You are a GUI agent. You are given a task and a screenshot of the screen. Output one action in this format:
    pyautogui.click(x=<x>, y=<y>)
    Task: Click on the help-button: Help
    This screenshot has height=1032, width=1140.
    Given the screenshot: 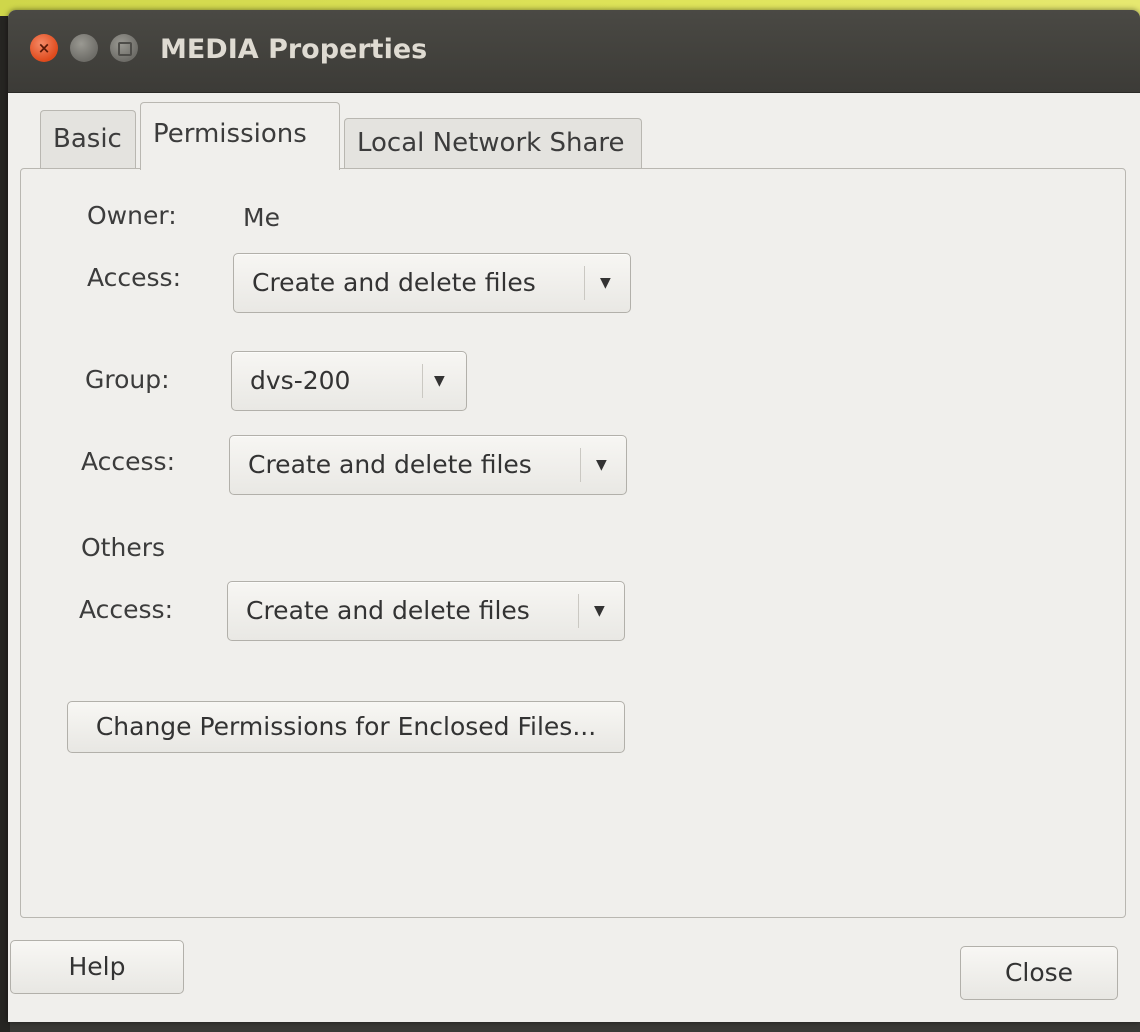 What is the action you would take?
    pyautogui.click(x=97, y=967)
    